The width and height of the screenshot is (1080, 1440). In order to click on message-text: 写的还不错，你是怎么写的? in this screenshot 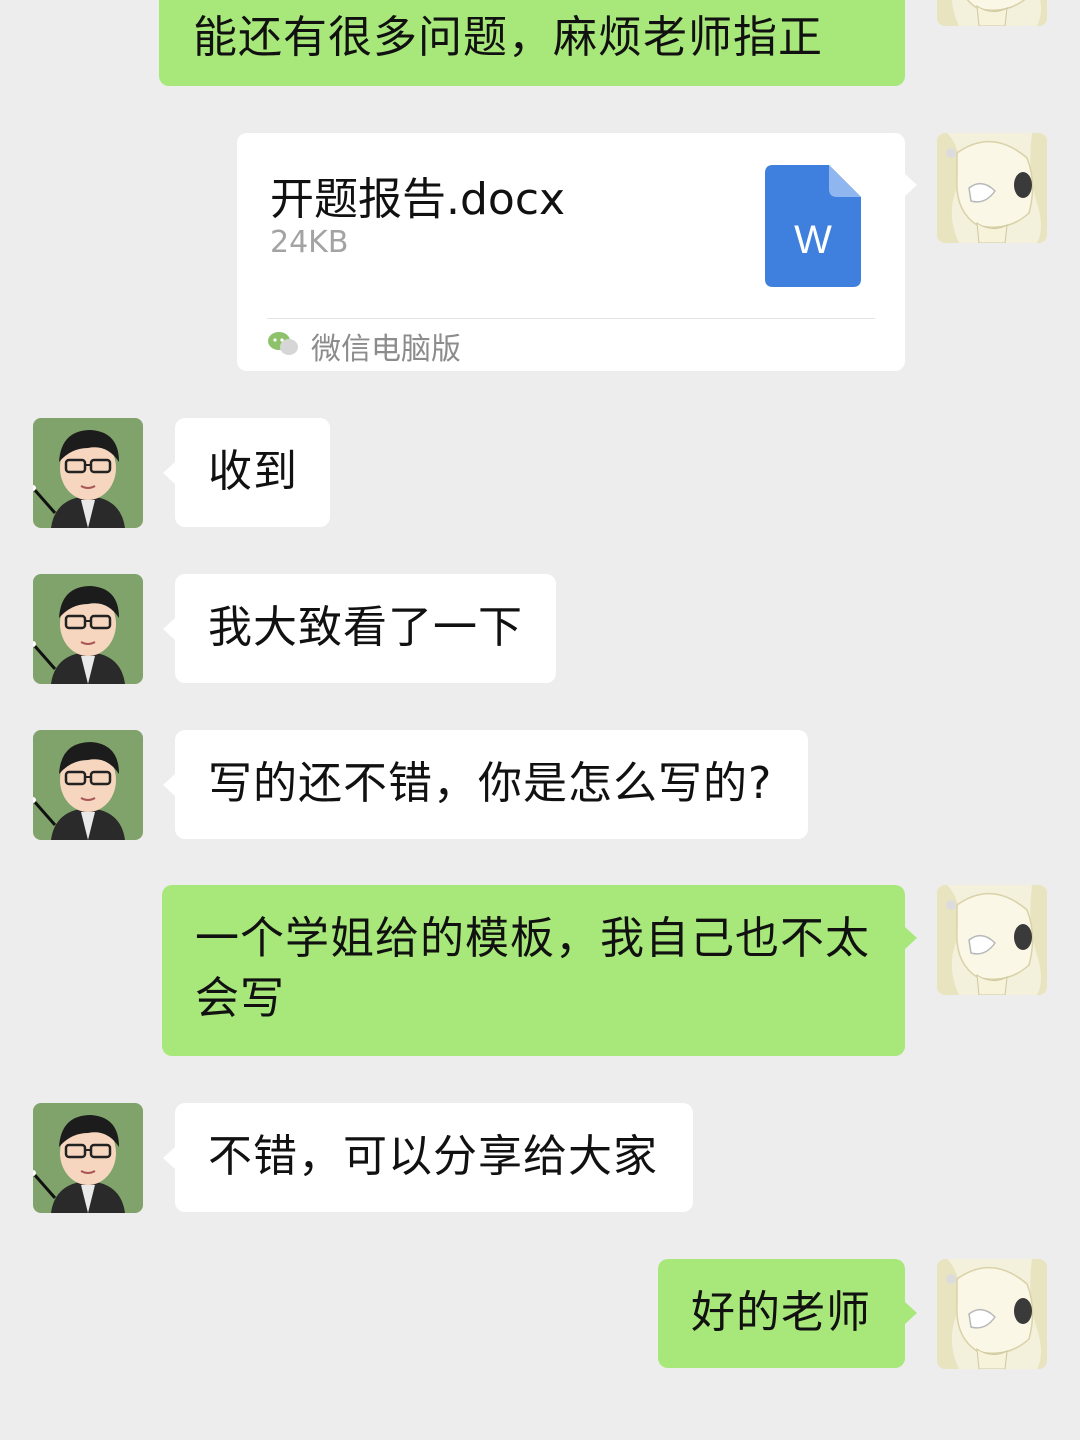, I will do `click(490, 783)`.